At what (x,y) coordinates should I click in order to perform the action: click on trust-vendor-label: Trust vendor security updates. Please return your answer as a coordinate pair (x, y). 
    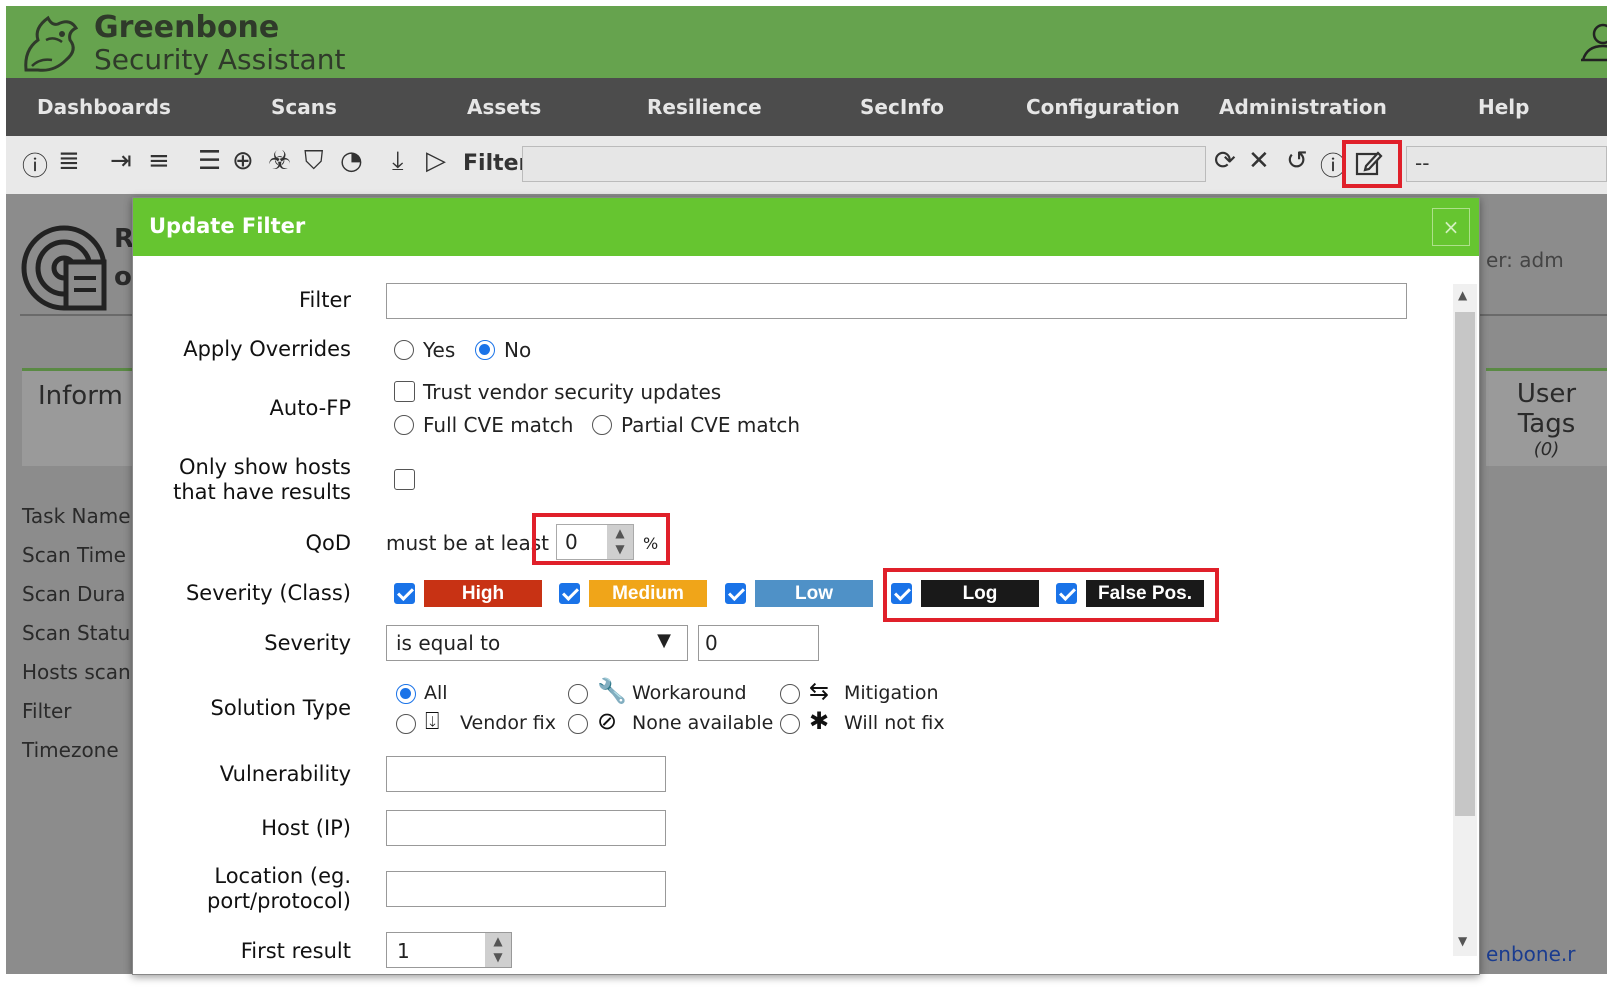
    Looking at the image, I should click on (572, 392).